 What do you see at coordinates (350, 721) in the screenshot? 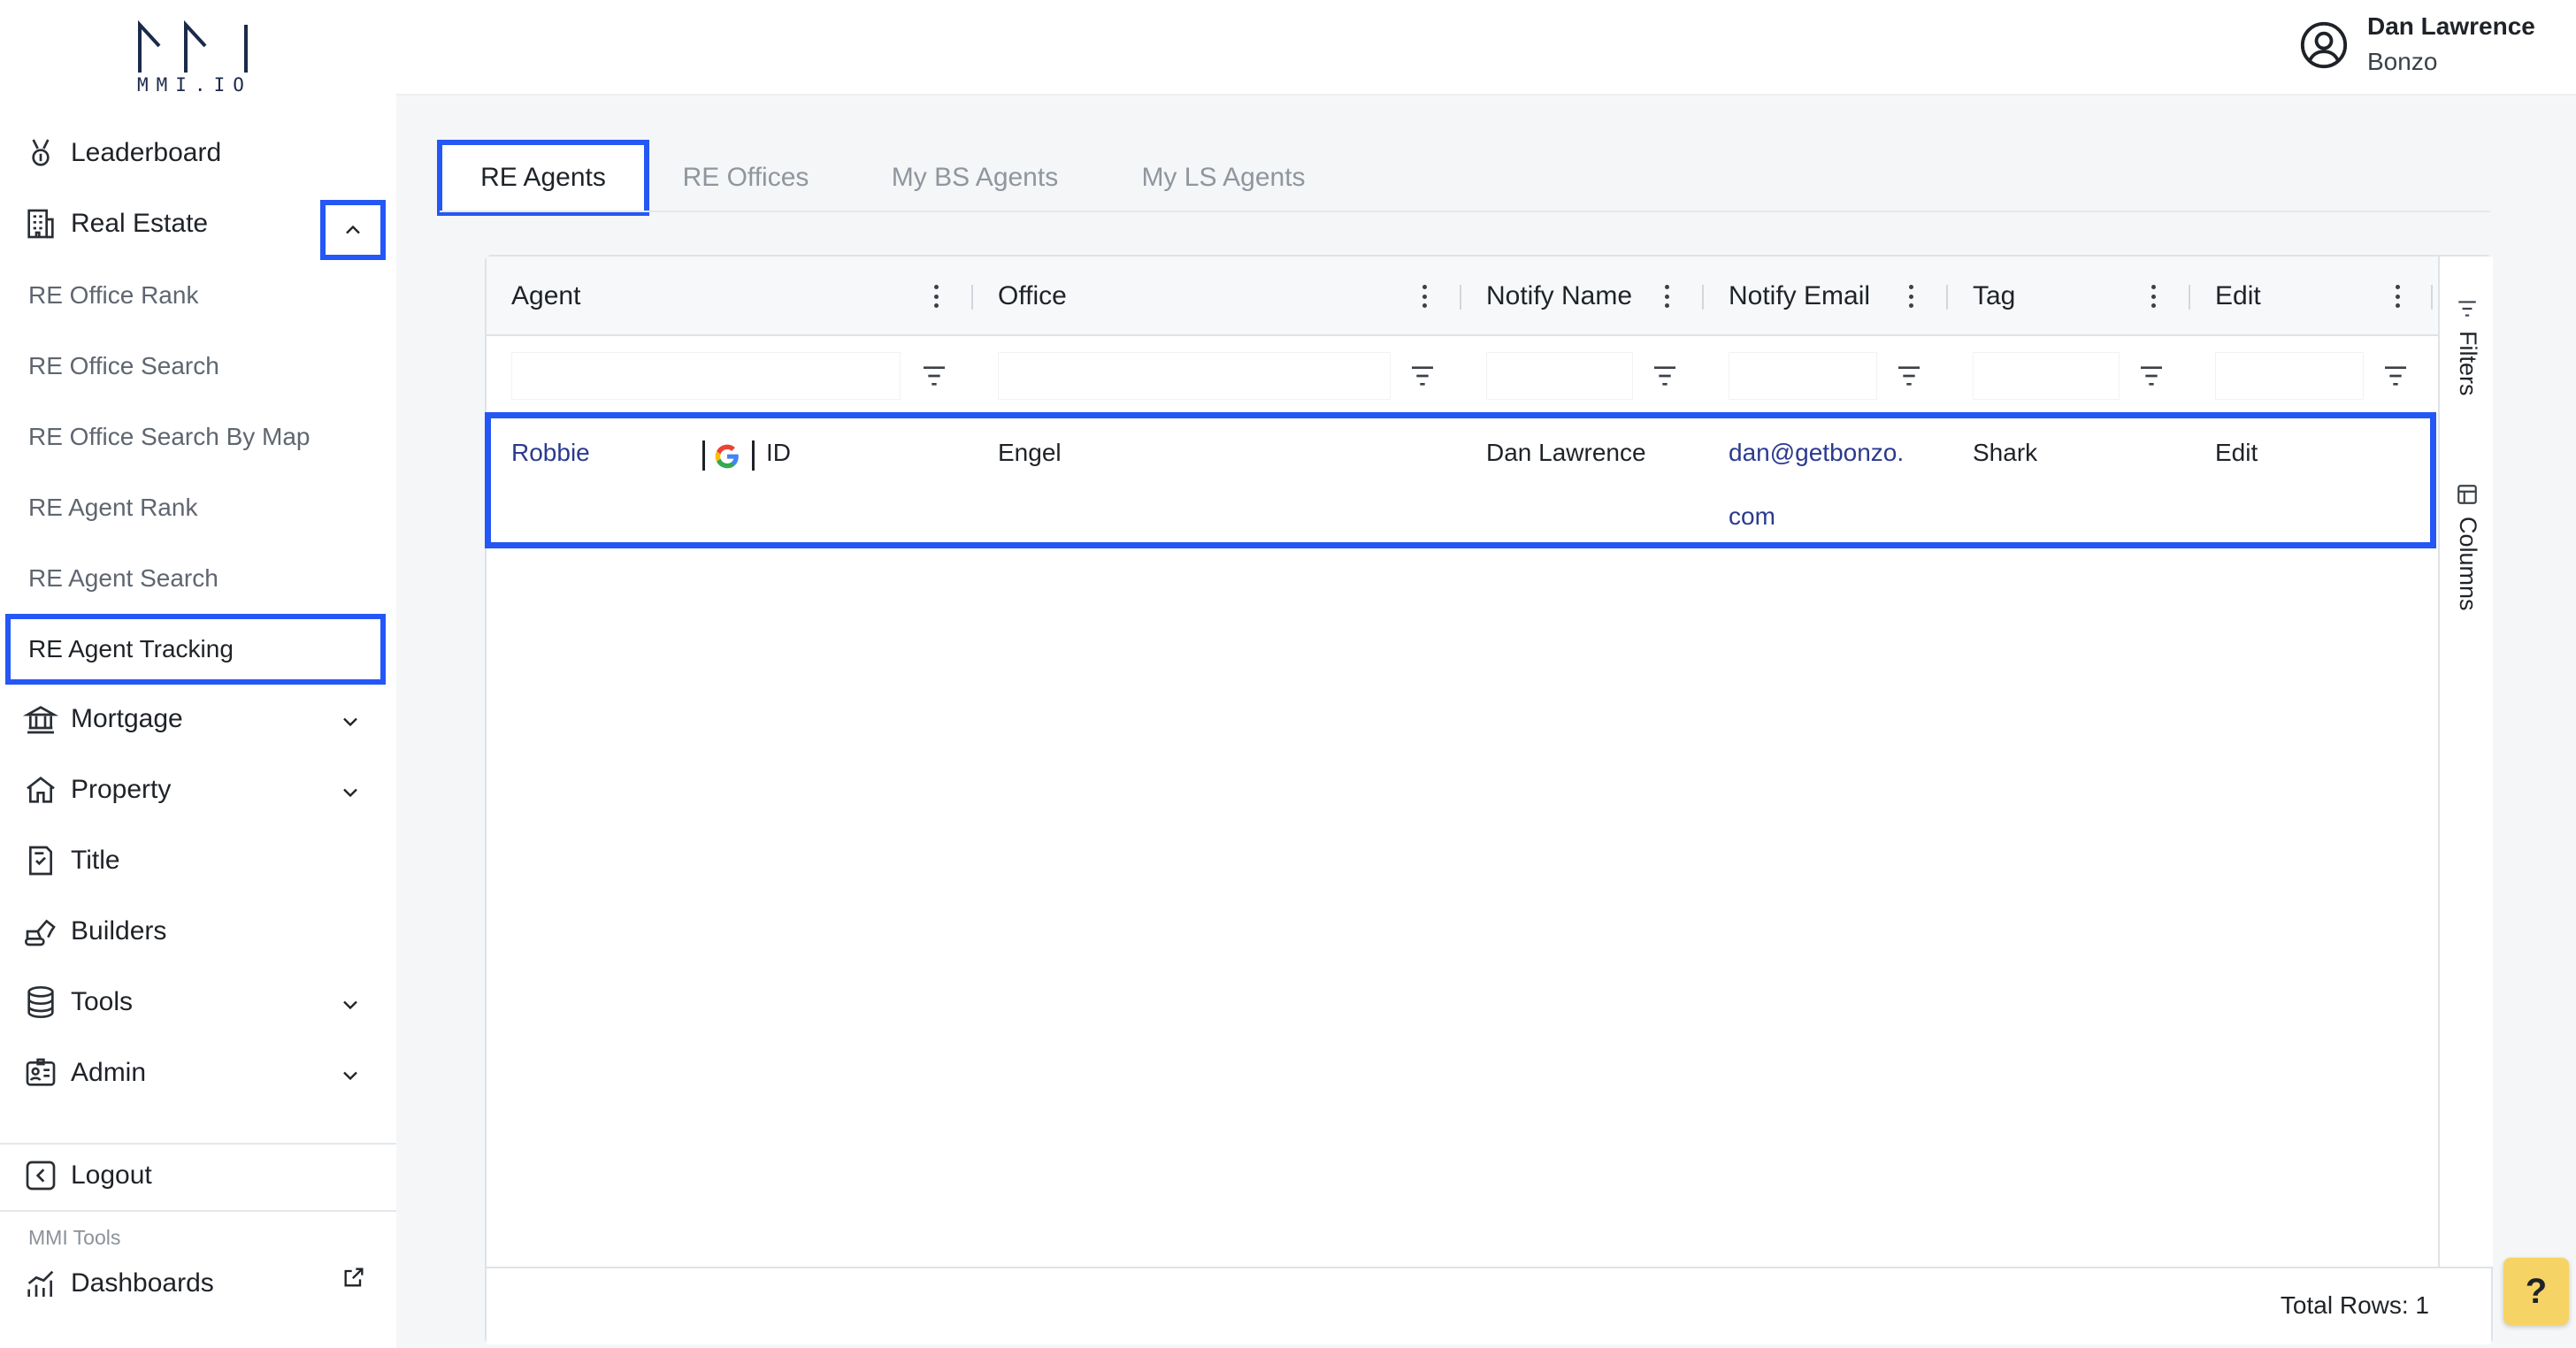
I see `mortgage-expand-toggle` at bounding box center [350, 721].